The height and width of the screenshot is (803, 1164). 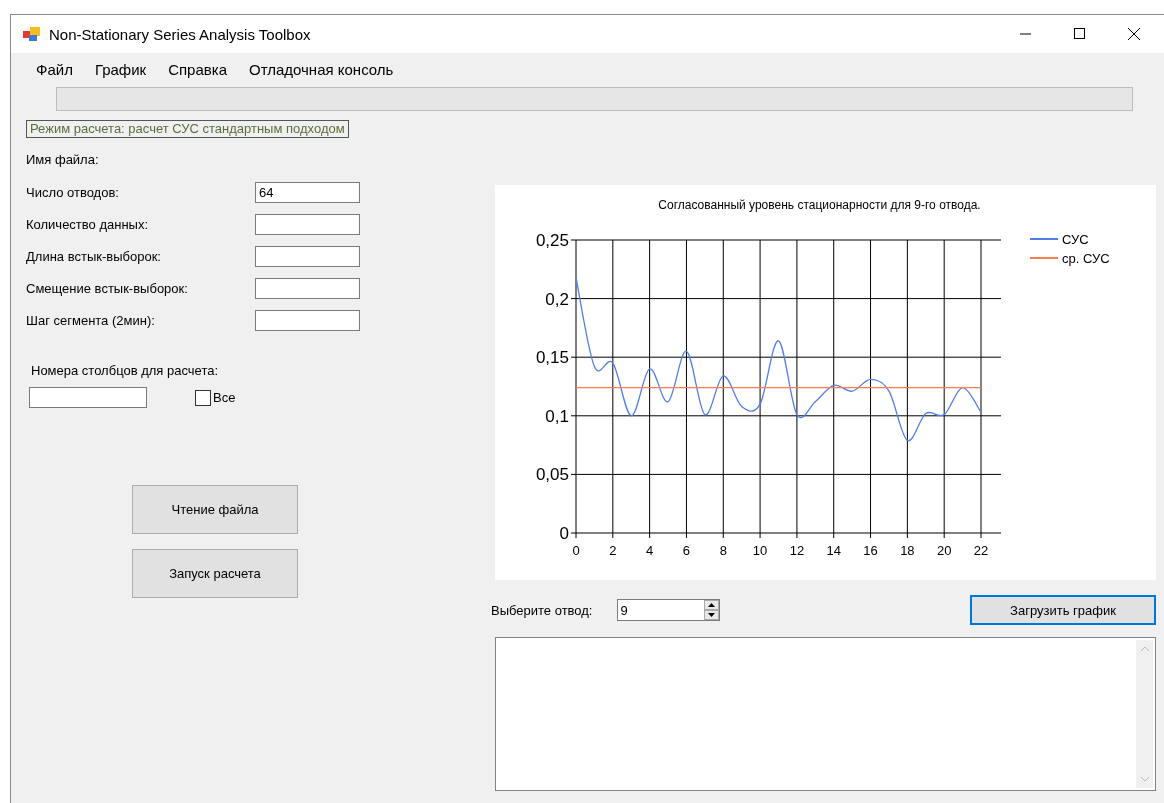 What do you see at coordinates (907, 550) in the screenshot?
I see `x-tick-label: 18` at bounding box center [907, 550].